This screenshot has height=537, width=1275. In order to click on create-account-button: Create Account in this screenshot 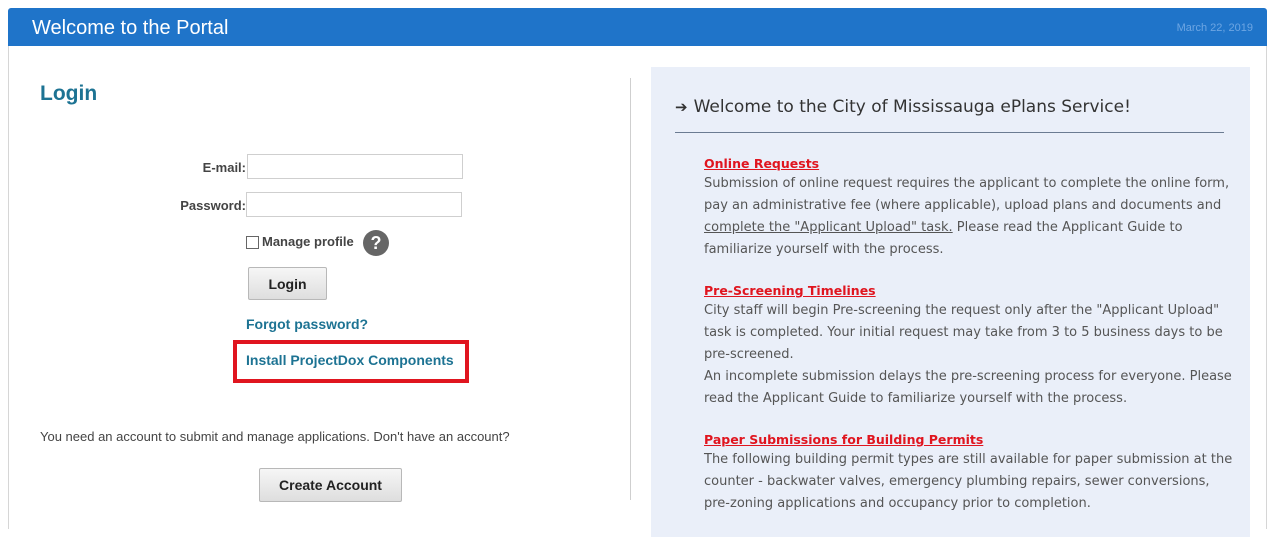, I will do `click(330, 485)`.